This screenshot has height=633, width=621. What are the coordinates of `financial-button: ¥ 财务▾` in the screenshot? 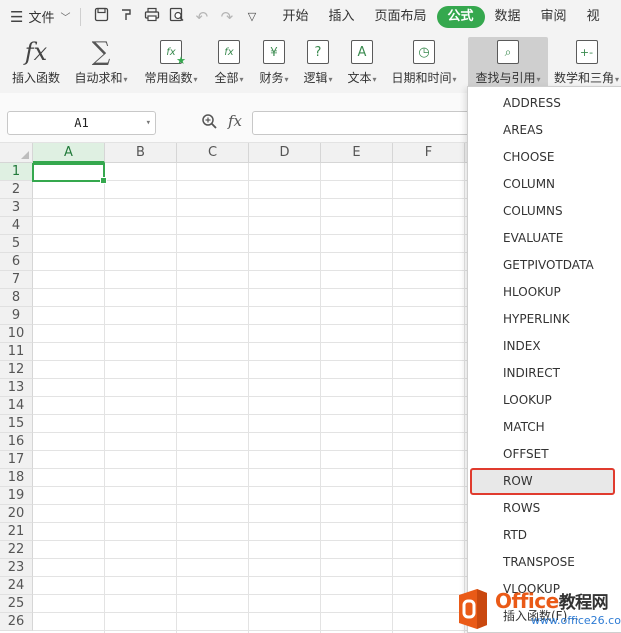 It's located at (274, 63).